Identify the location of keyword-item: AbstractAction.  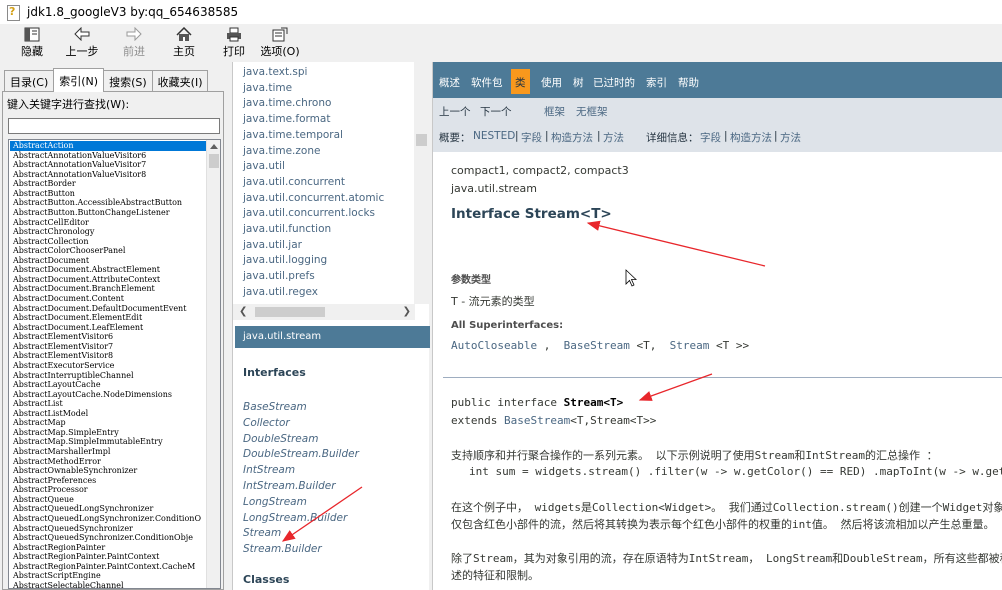
(108, 146).